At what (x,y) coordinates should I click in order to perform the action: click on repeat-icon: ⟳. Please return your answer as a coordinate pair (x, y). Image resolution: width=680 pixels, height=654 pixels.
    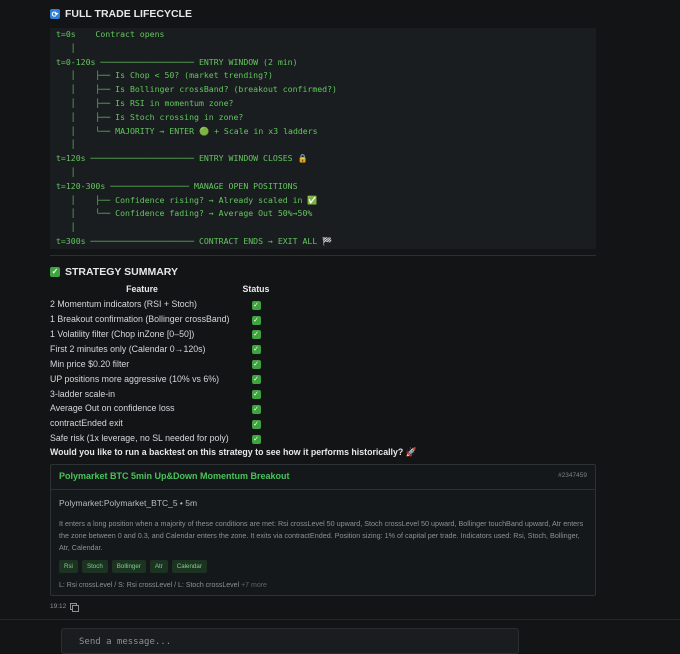
    Looking at the image, I should click on (55, 14).